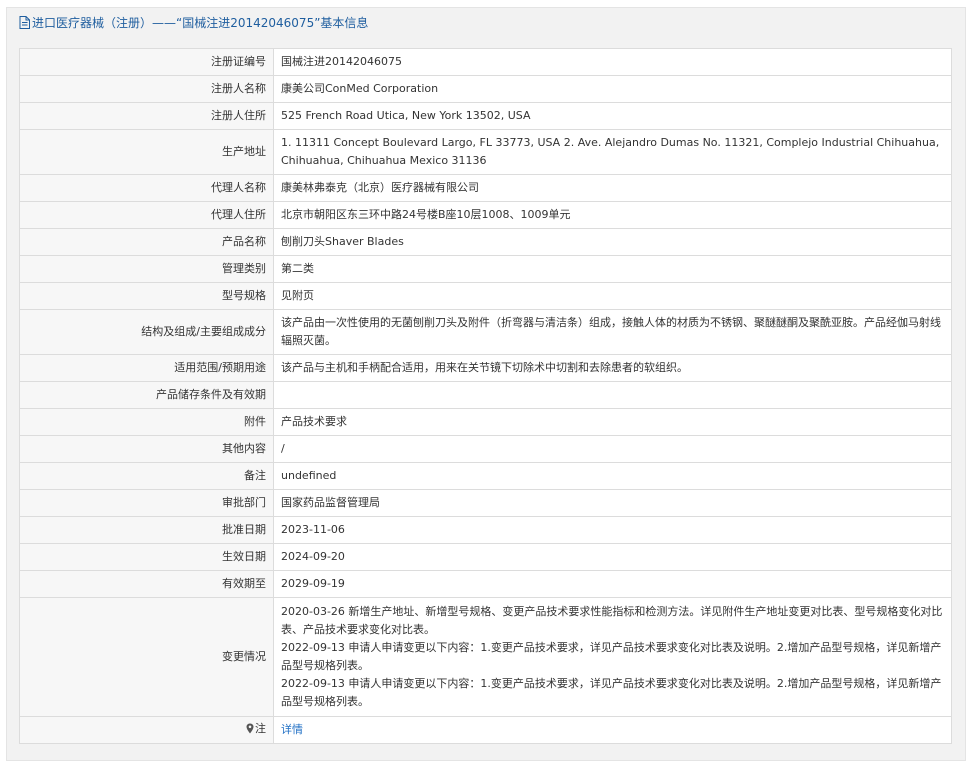 This screenshot has width=972, height=768. I want to click on field-label: 注册证编号, so click(146, 62).